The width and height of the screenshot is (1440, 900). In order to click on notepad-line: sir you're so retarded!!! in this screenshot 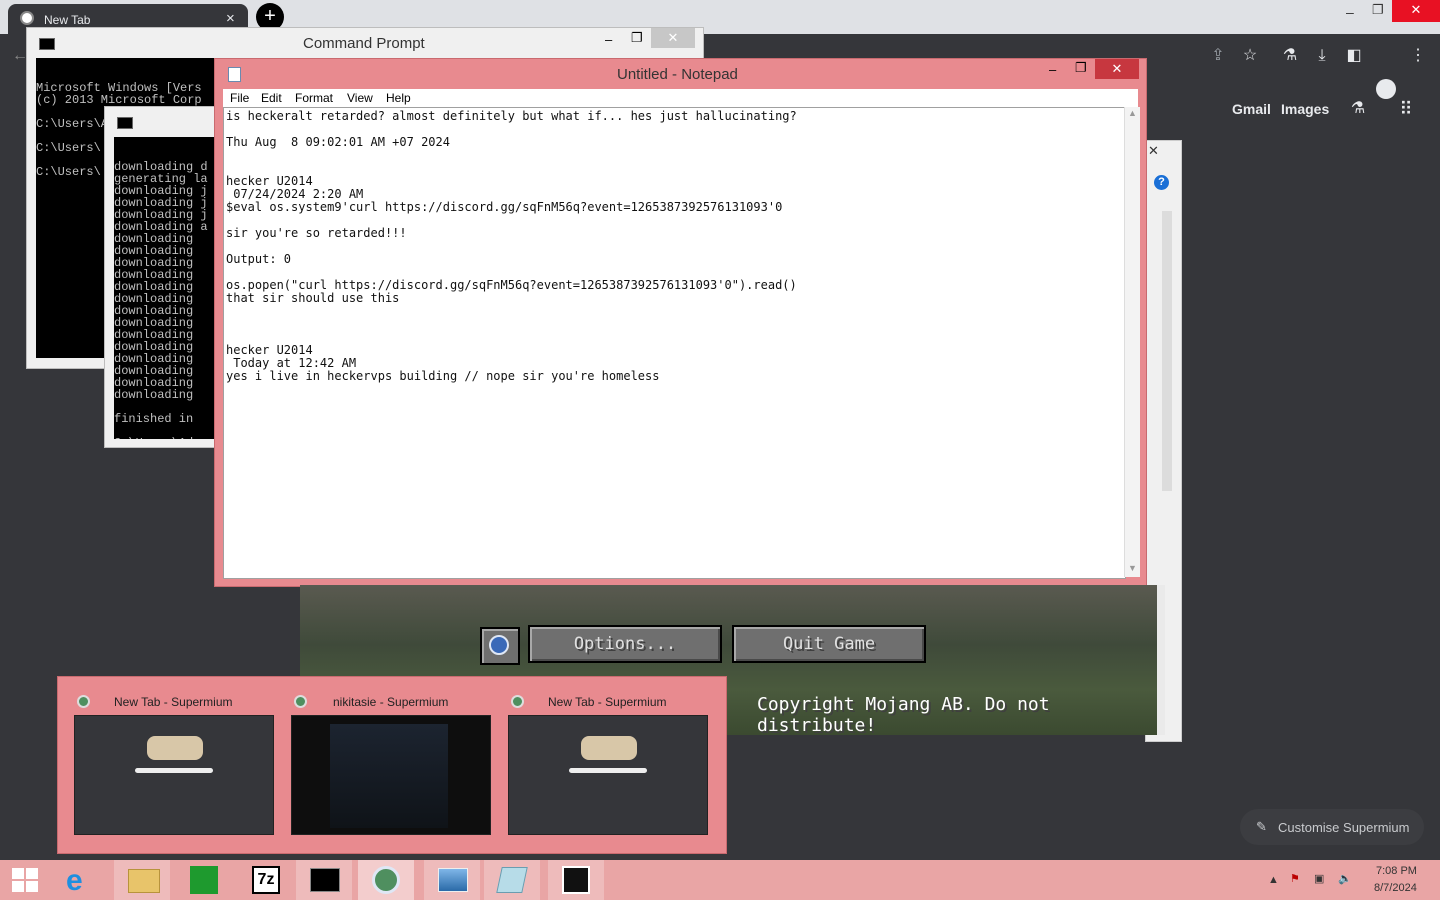, I will do `click(316, 233)`.